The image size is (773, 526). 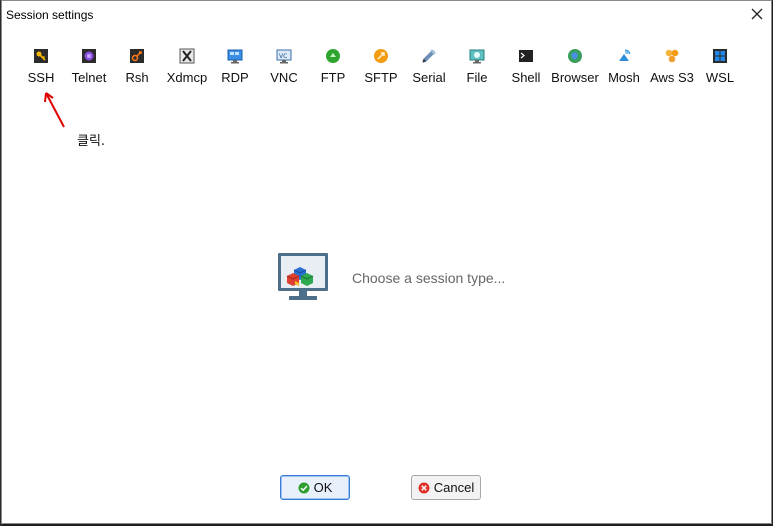 I want to click on session-type-rdp: RDP, so click(x=235, y=67).